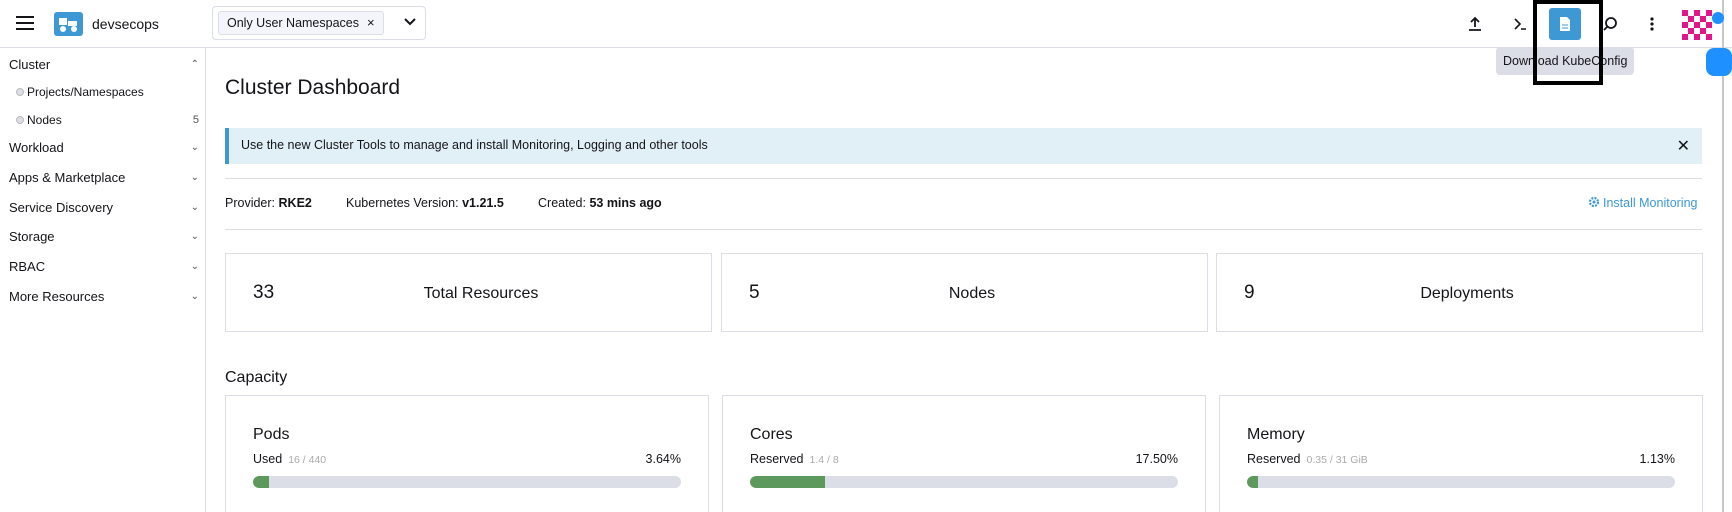 The width and height of the screenshot is (1732, 512). What do you see at coordinates (271, 434) in the screenshot?
I see `capacity-name: Pods` at bounding box center [271, 434].